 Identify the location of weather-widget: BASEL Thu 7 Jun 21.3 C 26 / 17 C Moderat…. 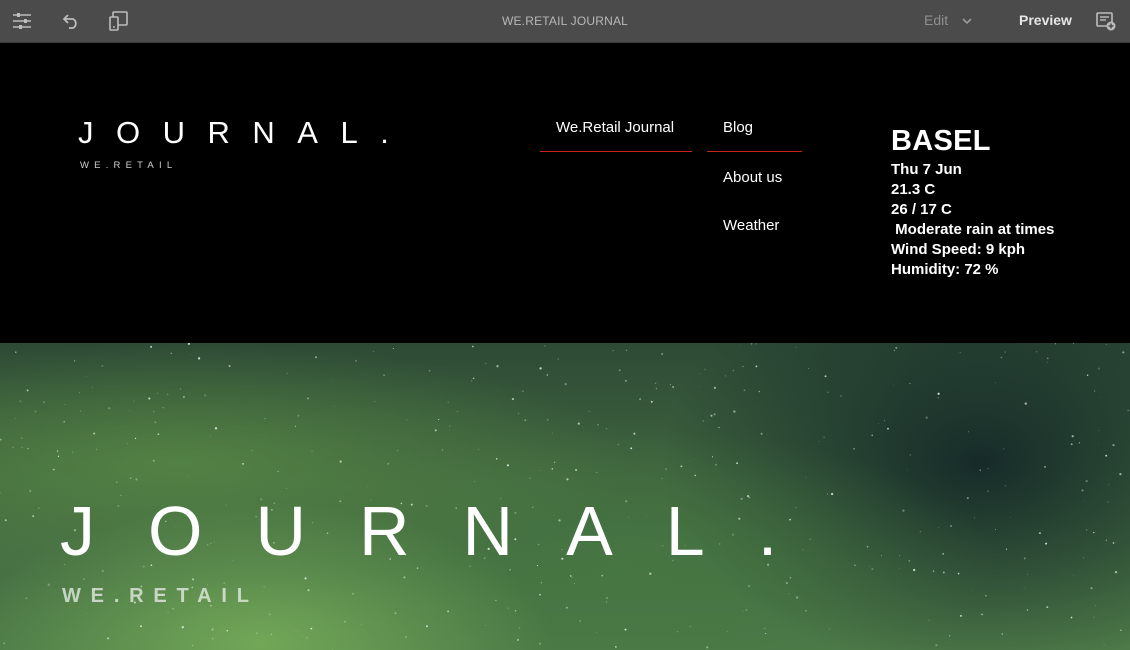
(1001, 202).